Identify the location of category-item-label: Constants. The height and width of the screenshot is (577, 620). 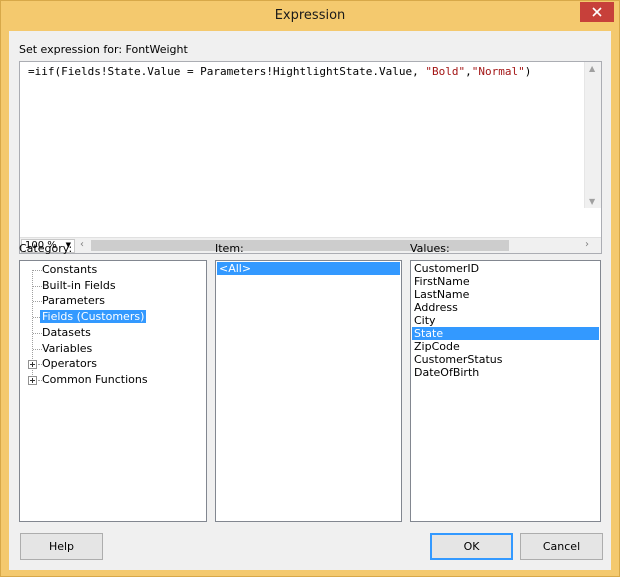
(70, 269).